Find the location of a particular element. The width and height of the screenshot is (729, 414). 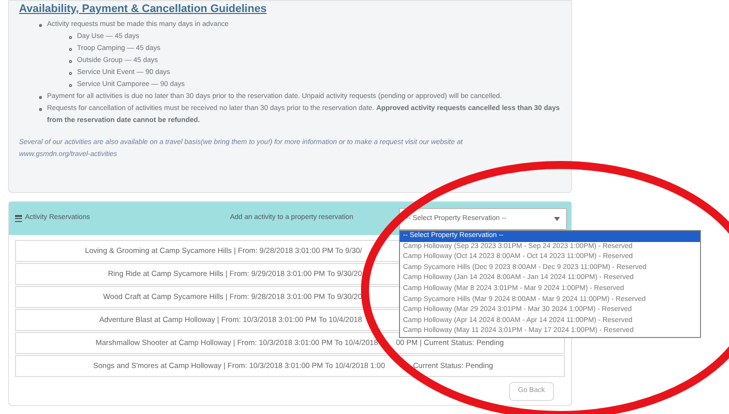

section-title: Availability, Payment & Cancellation Guidelines is located at coordinates (143, 9).